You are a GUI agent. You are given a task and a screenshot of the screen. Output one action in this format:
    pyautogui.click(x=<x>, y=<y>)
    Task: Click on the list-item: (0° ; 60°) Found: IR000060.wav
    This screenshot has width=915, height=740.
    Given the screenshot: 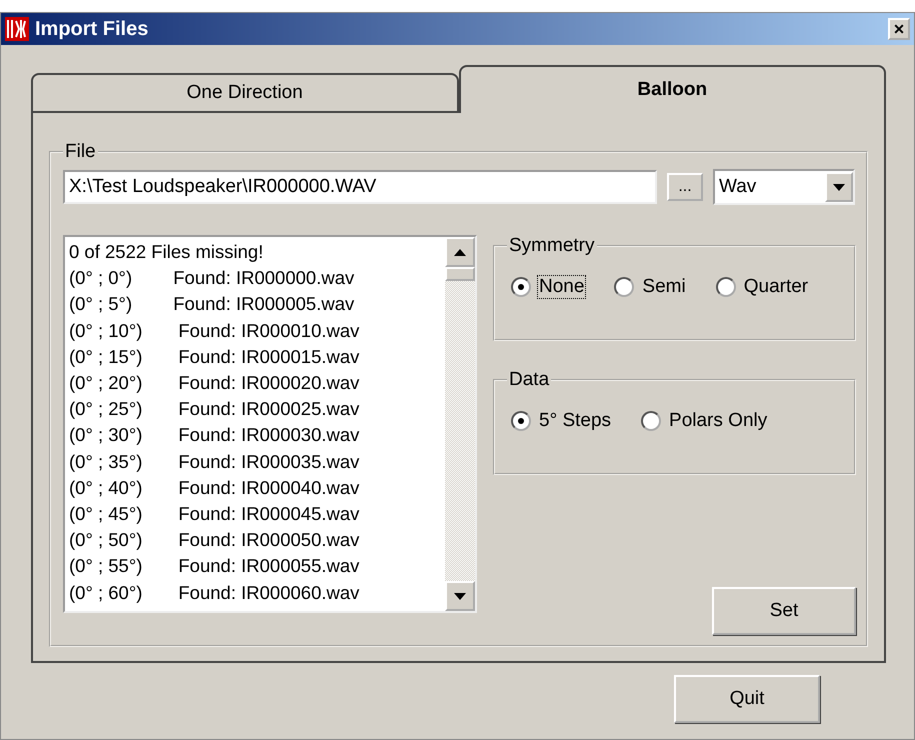 What is the action you would take?
    pyautogui.click(x=255, y=593)
    